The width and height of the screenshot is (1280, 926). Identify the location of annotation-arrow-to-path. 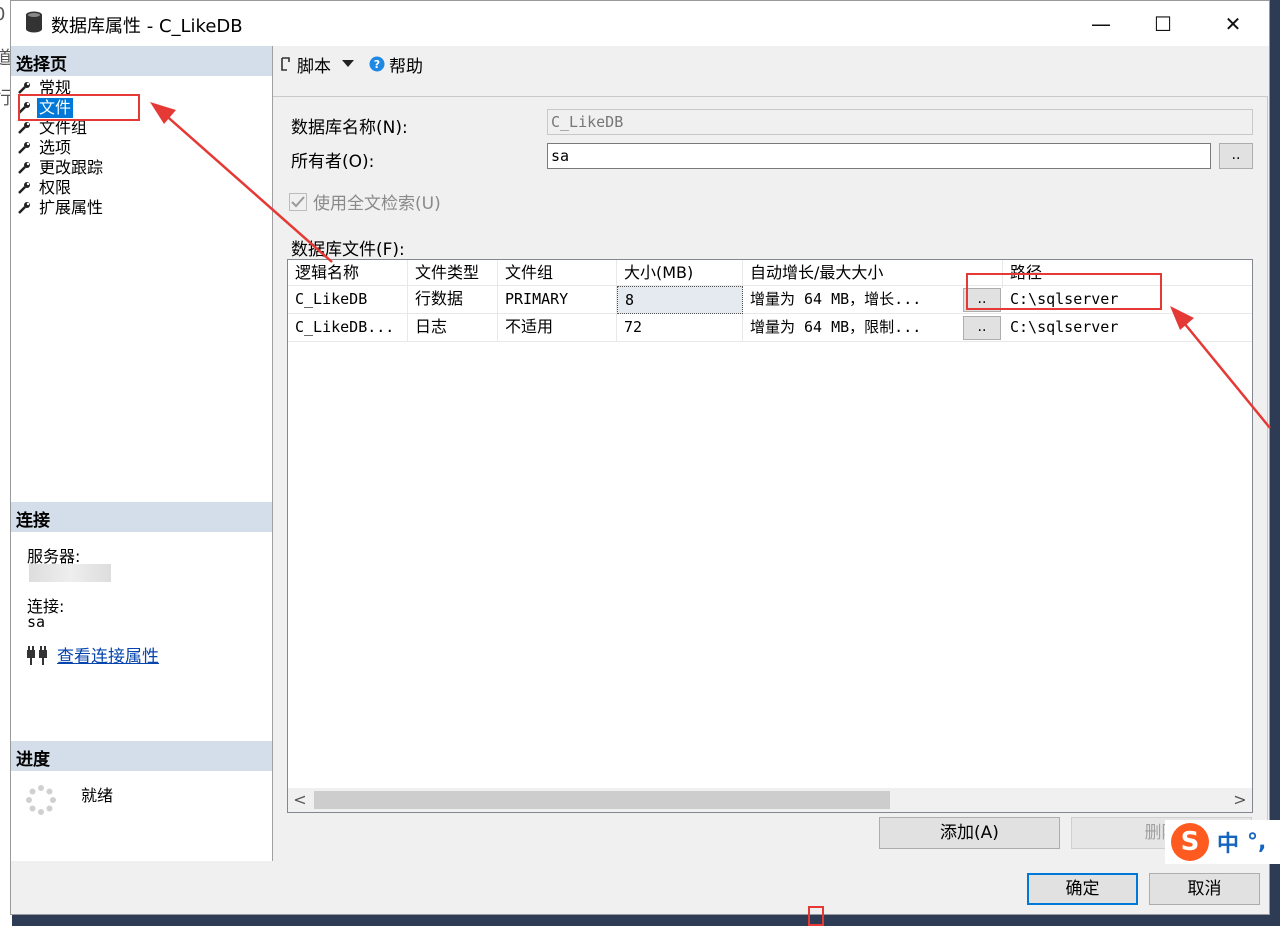
(1220, 367).